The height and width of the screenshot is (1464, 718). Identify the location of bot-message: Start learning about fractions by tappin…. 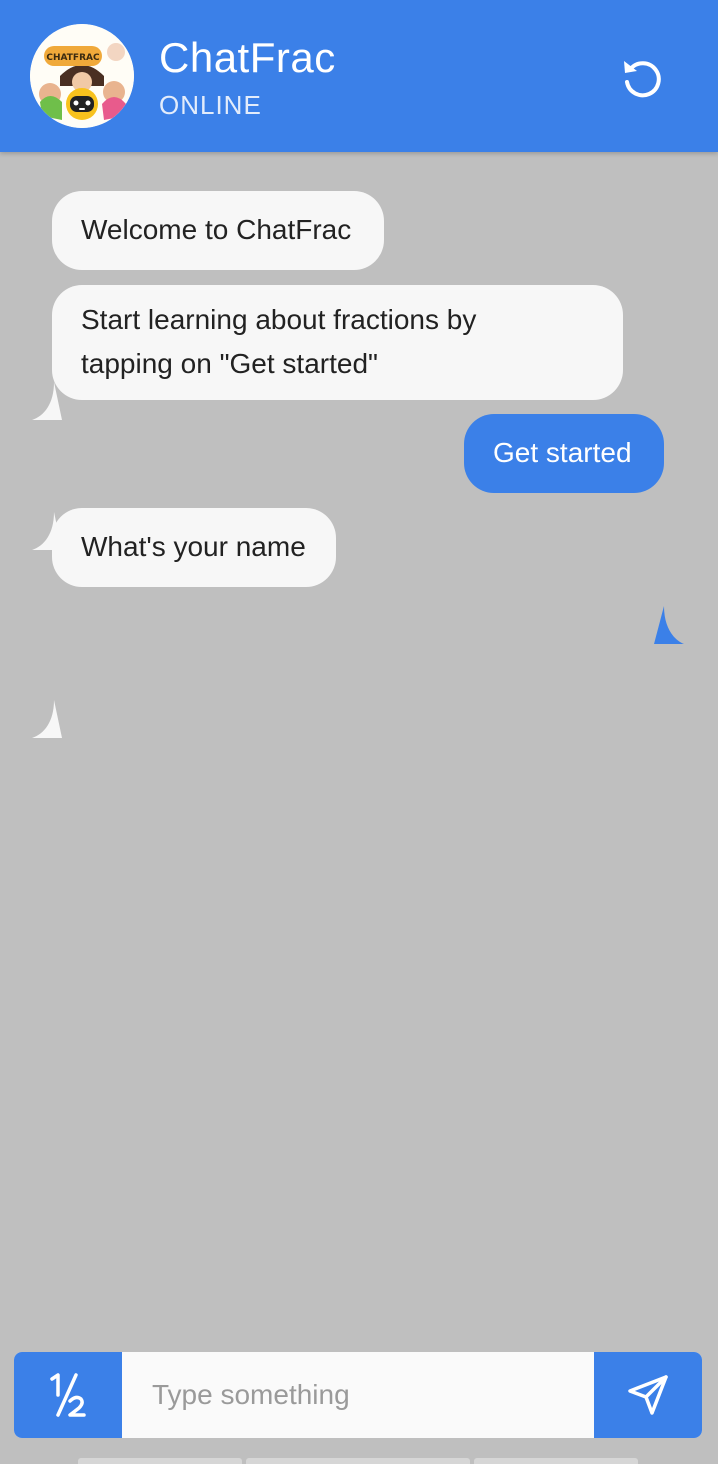
(337, 342).